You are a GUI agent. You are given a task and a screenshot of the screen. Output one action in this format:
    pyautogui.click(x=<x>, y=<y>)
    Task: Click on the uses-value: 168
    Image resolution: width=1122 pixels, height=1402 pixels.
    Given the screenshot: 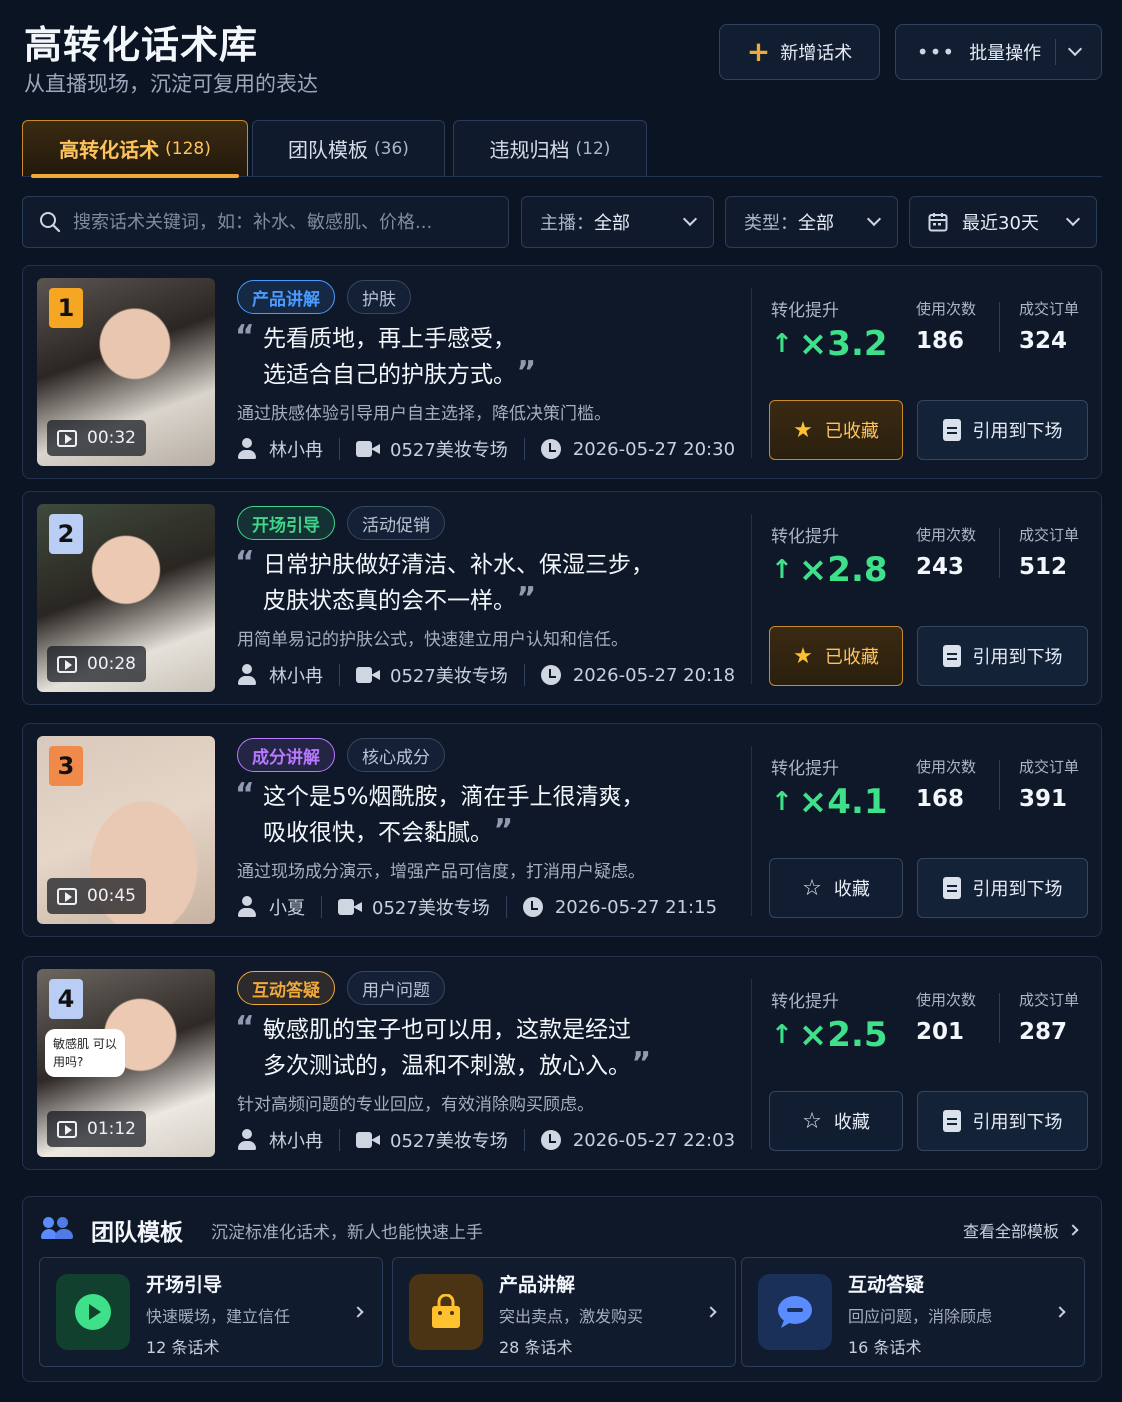 What is the action you would take?
    pyautogui.click(x=940, y=799)
    